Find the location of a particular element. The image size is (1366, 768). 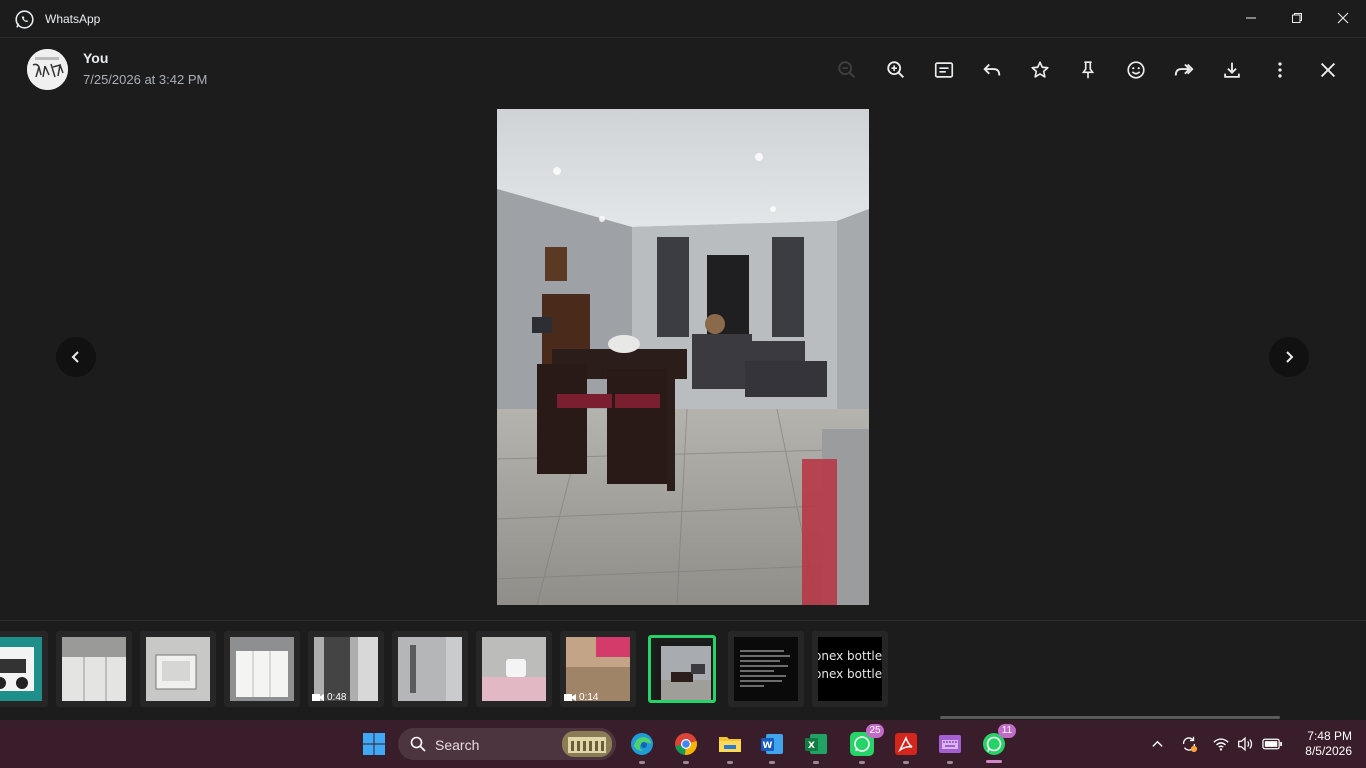

file-explorer-icon is located at coordinates (730, 744).